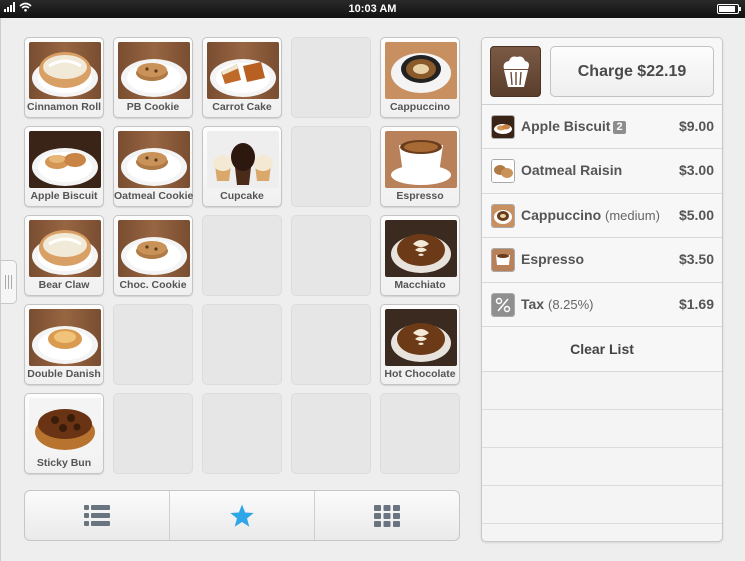 The height and width of the screenshot is (561, 745). What do you see at coordinates (533, 303) in the screenshot?
I see `order-line-title: Tax` at bounding box center [533, 303].